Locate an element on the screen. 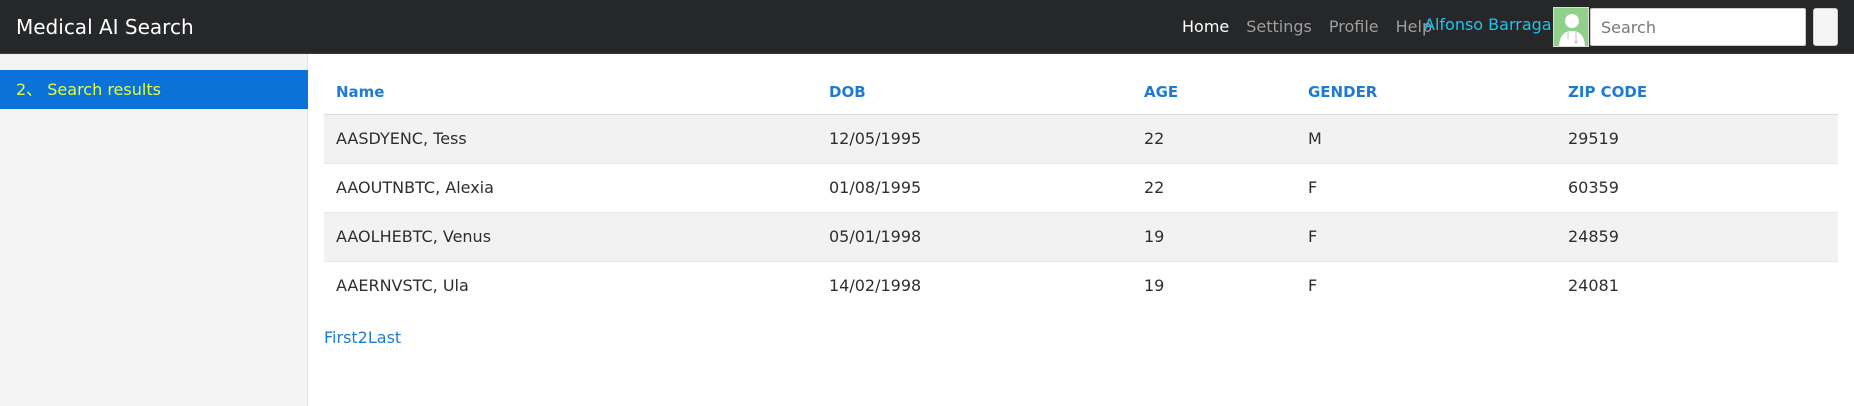 This screenshot has height=406, width=1854. cell-name: AAOUTNBTC, Alexia is located at coordinates (570, 187).